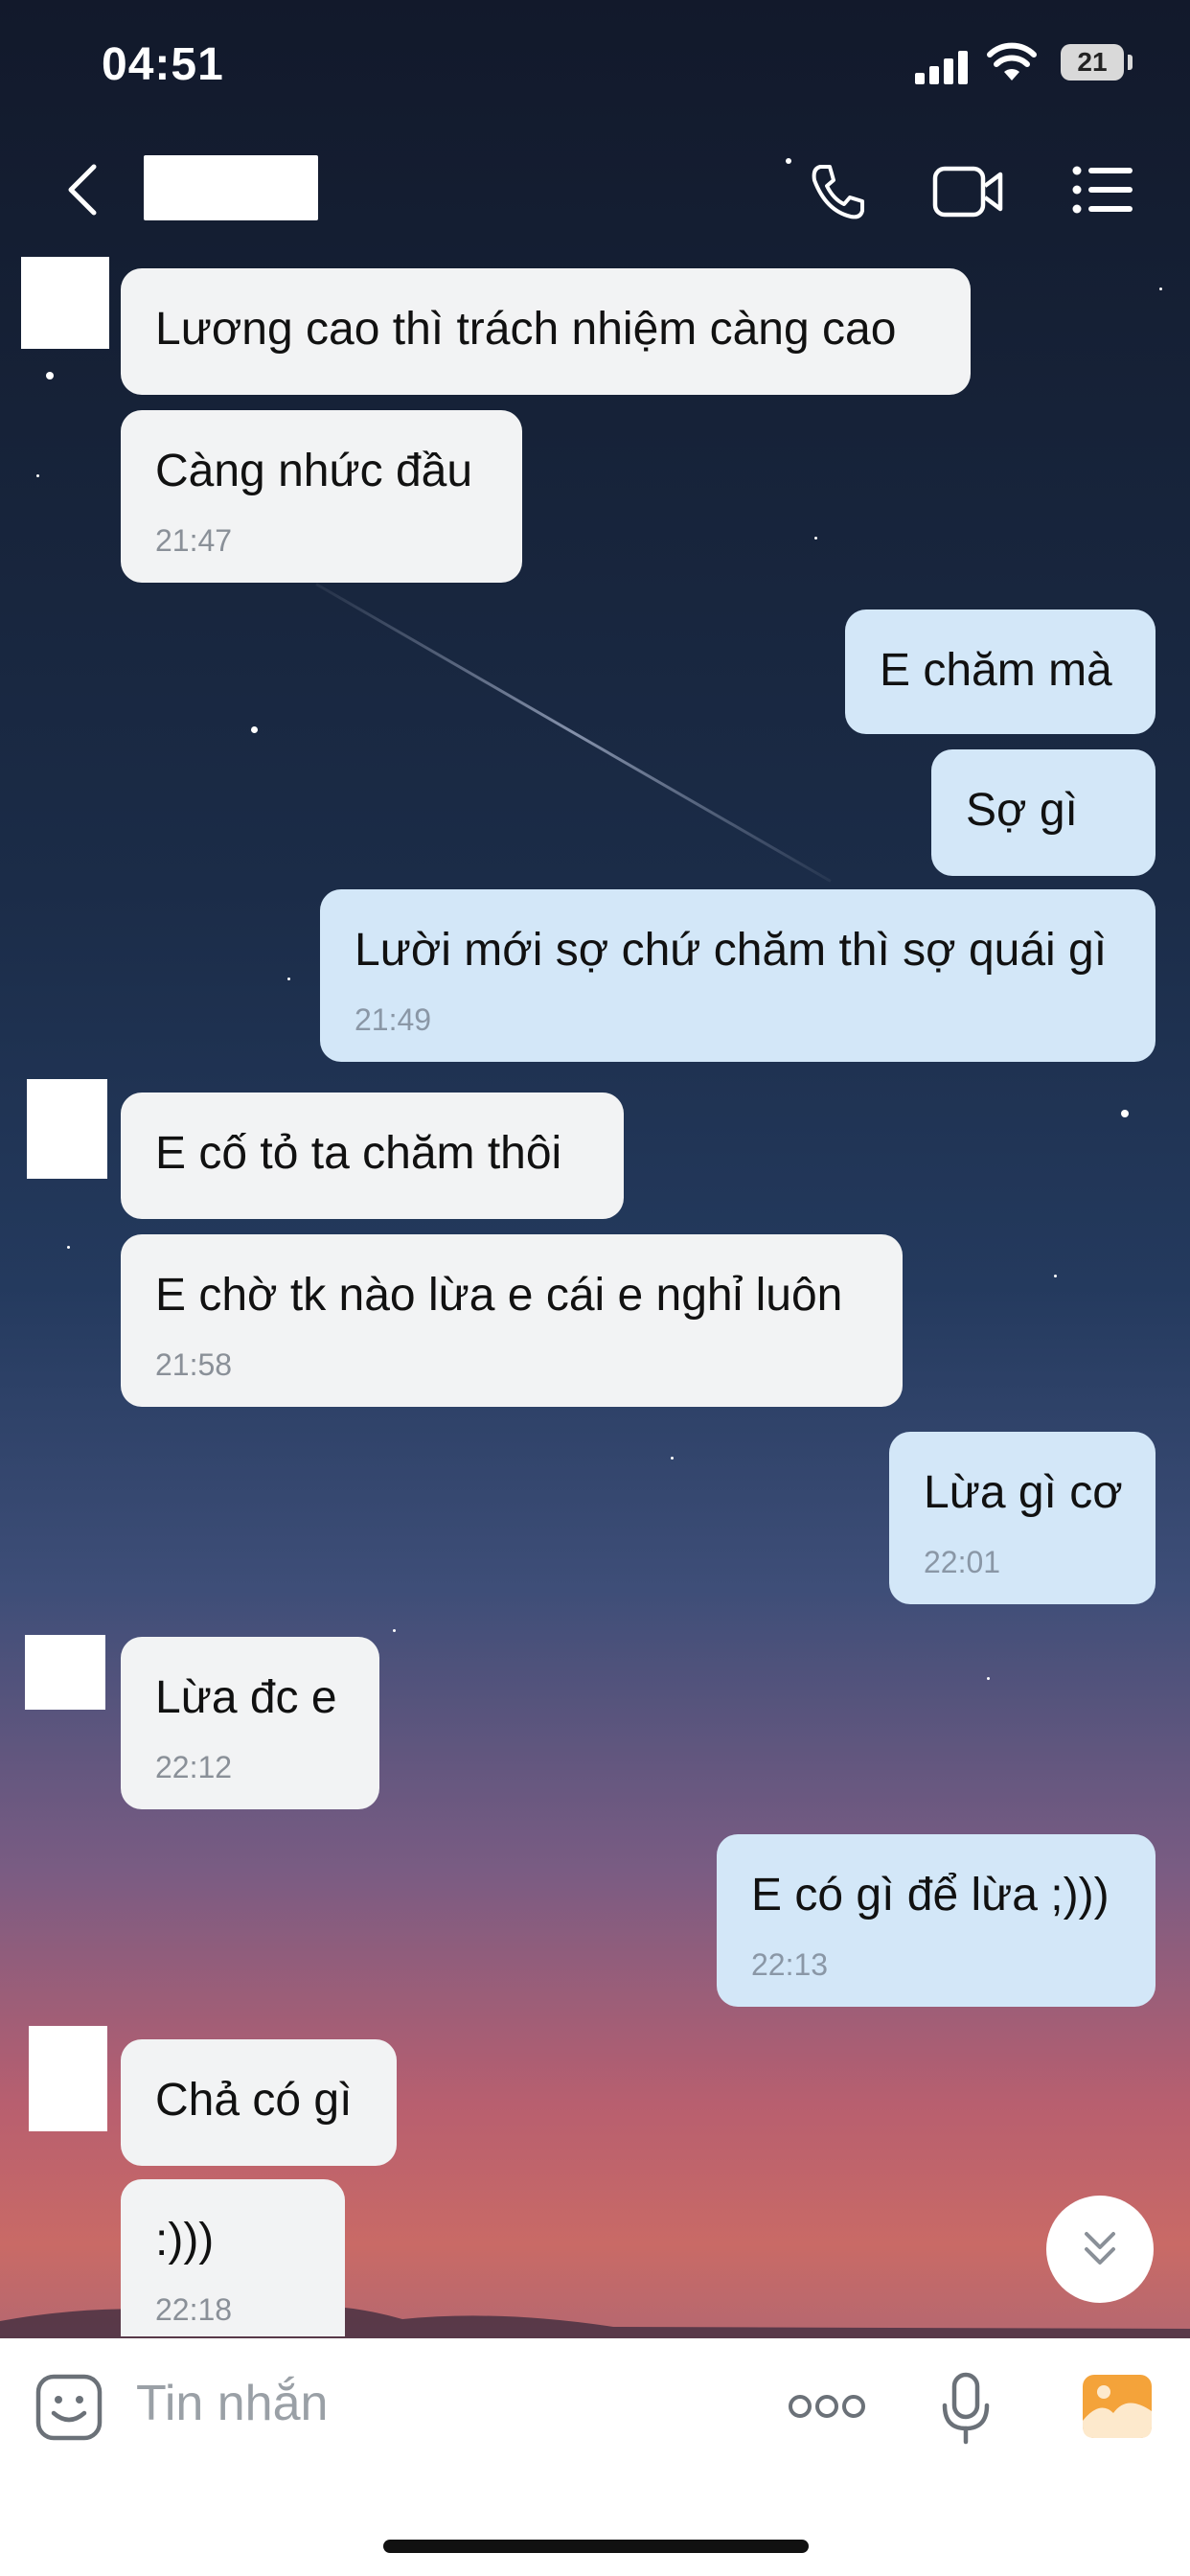 This screenshot has width=1190, height=2576. I want to click on message-text: E cố tỏ ta chăm thôi, so click(358, 1153).